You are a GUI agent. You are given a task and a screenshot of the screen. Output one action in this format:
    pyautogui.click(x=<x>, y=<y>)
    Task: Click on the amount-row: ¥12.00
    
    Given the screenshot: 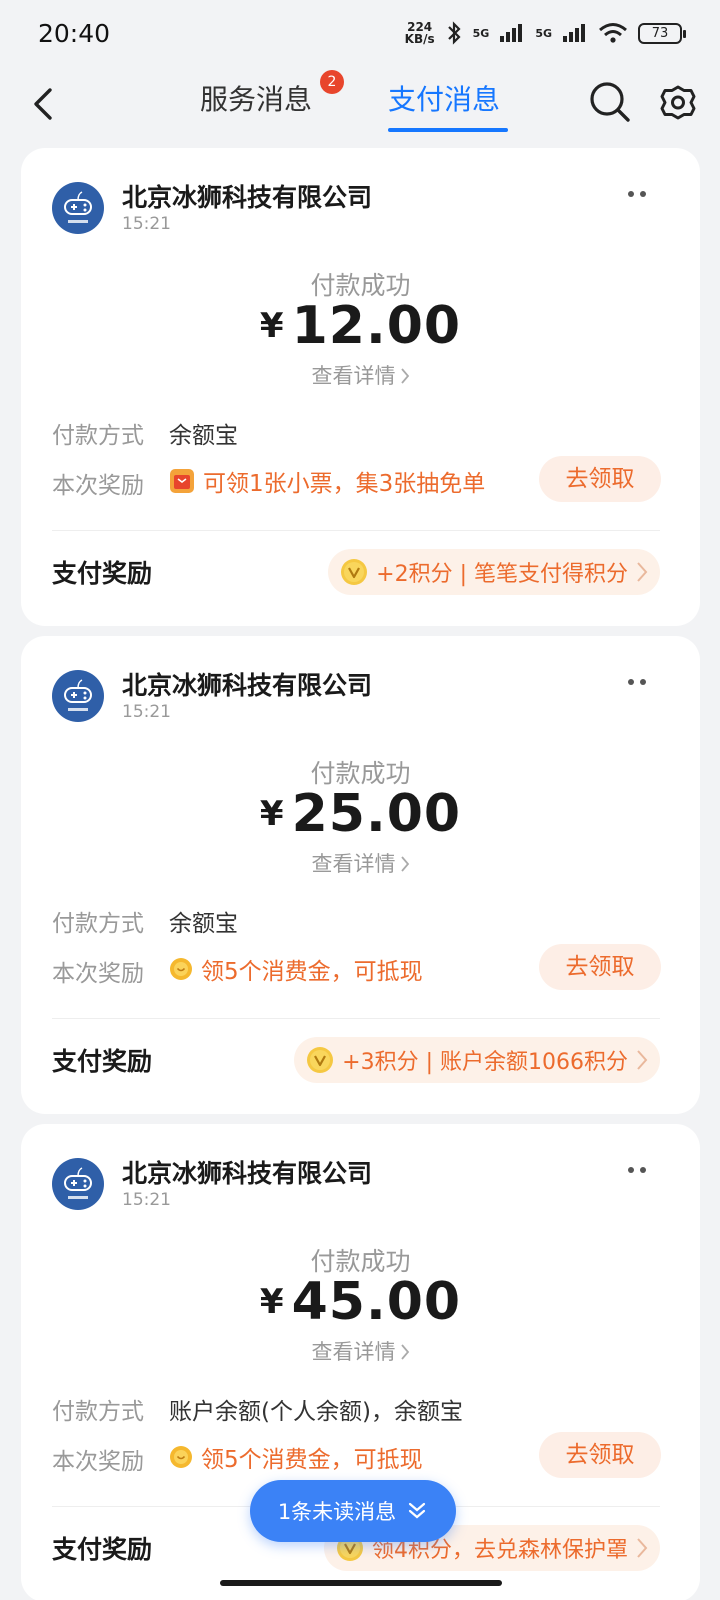 What is the action you would take?
    pyautogui.click(x=360, y=326)
    